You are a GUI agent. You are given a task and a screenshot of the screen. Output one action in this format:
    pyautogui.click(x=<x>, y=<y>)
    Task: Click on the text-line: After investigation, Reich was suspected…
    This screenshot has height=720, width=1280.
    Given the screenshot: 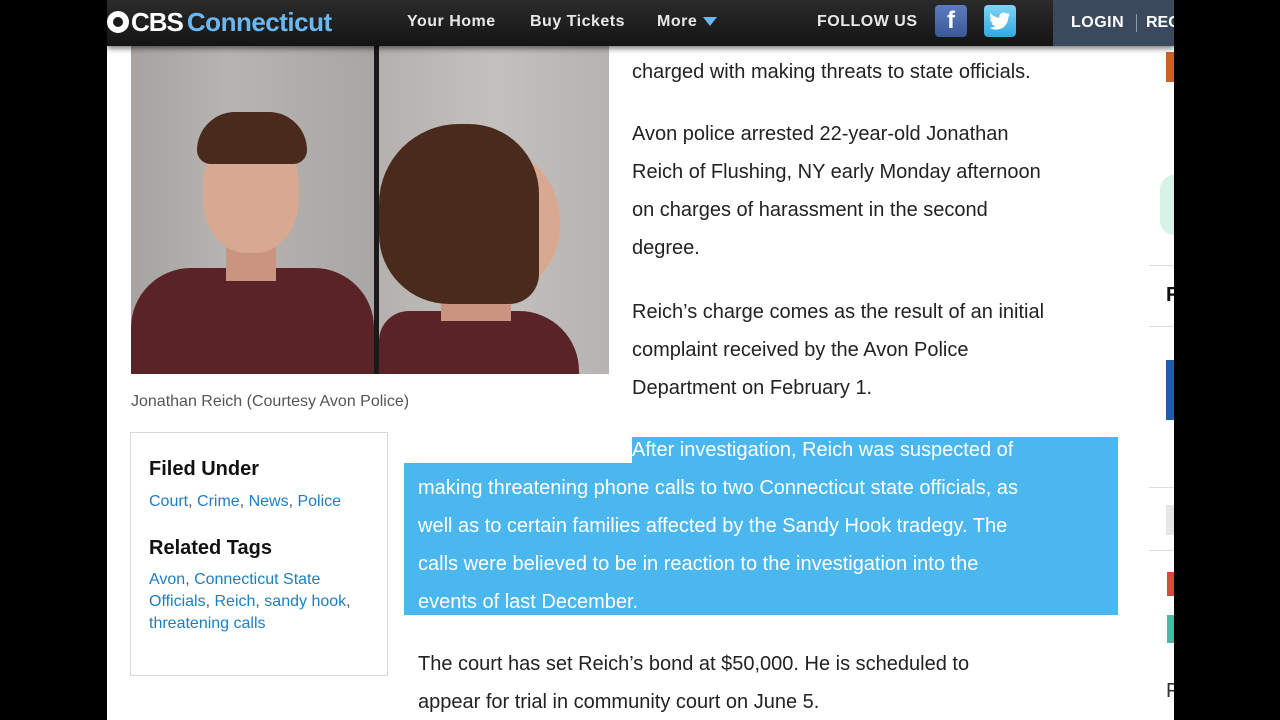 What is the action you would take?
    pyautogui.click(x=823, y=450)
    